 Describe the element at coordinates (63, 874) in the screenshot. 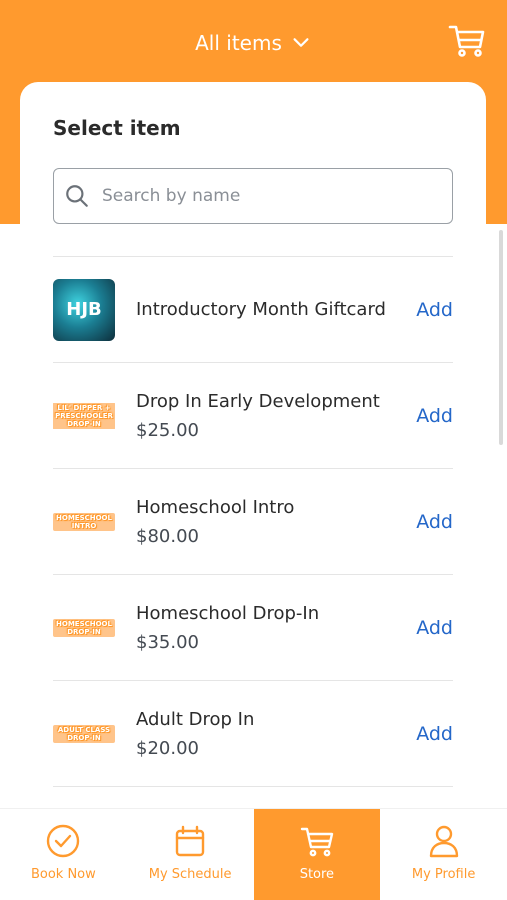

I see `tab-label: Book Now` at that location.